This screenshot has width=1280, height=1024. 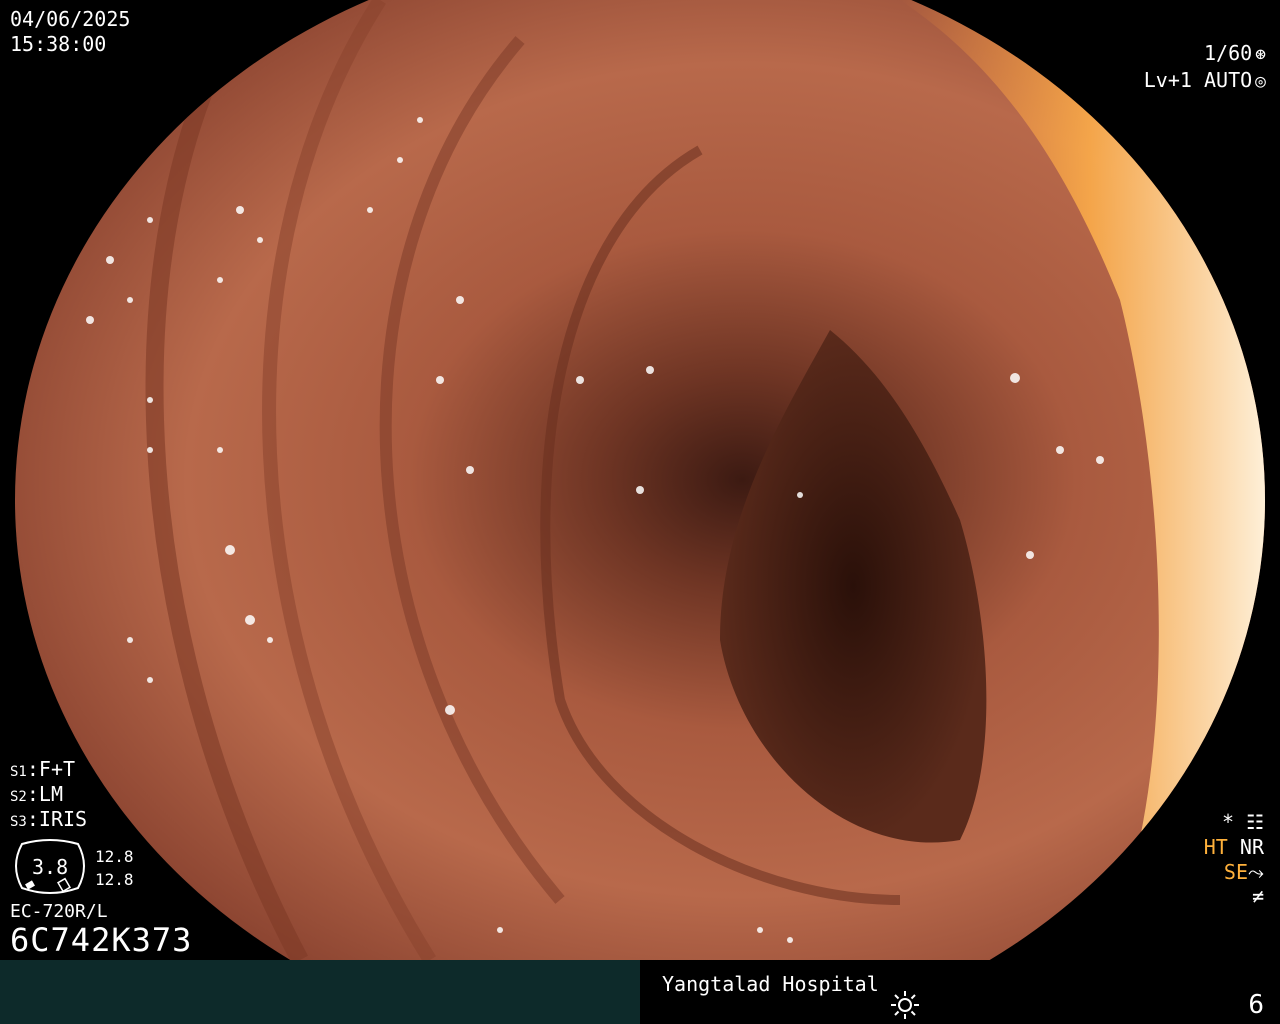 What do you see at coordinates (63, 819) in the screenshot?
I see `setting-value: IRIS` at bounding box center [63, 819].